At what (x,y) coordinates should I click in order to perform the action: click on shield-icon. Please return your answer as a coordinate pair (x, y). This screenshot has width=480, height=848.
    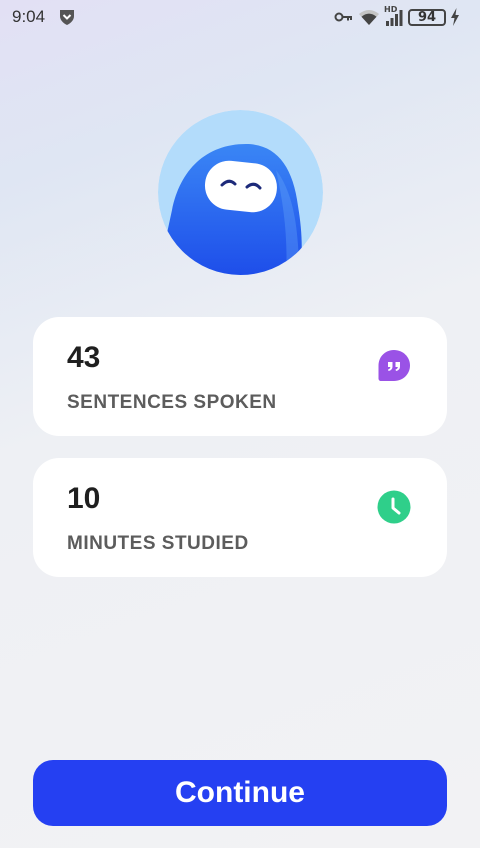
    Looking at the image, I should click on (67, 17).